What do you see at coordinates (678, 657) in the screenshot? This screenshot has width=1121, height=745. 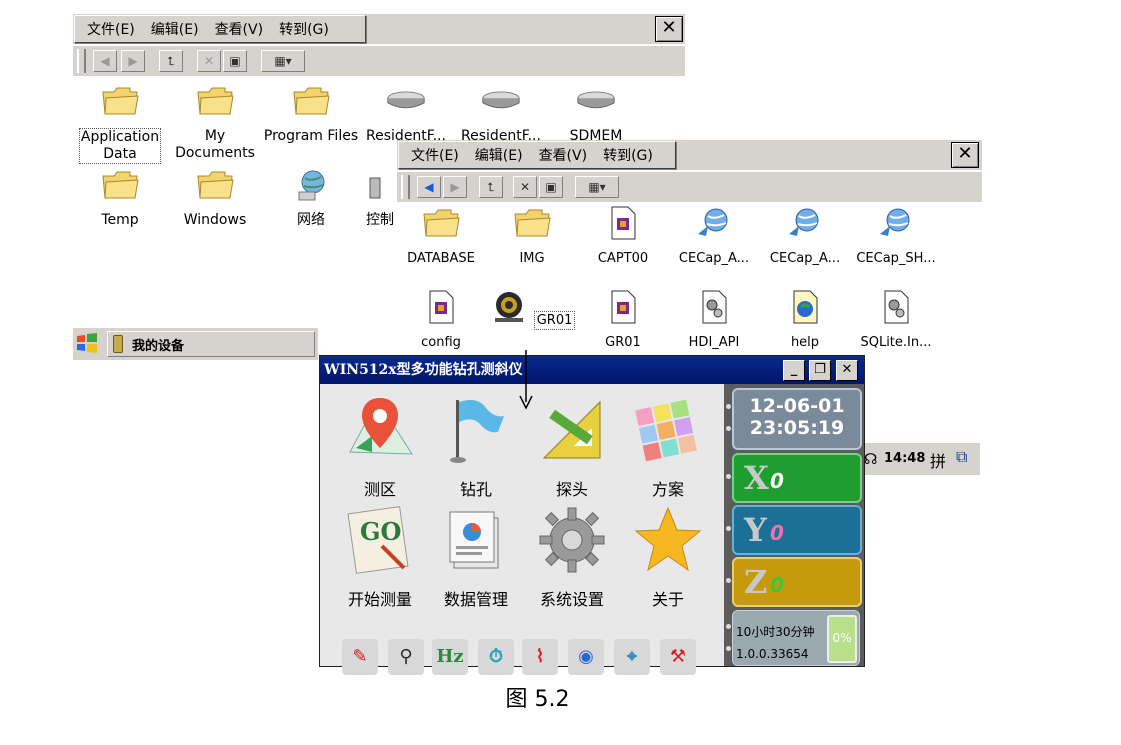 I see `tool-icon: ⚒` at bounding box center [678, 657].